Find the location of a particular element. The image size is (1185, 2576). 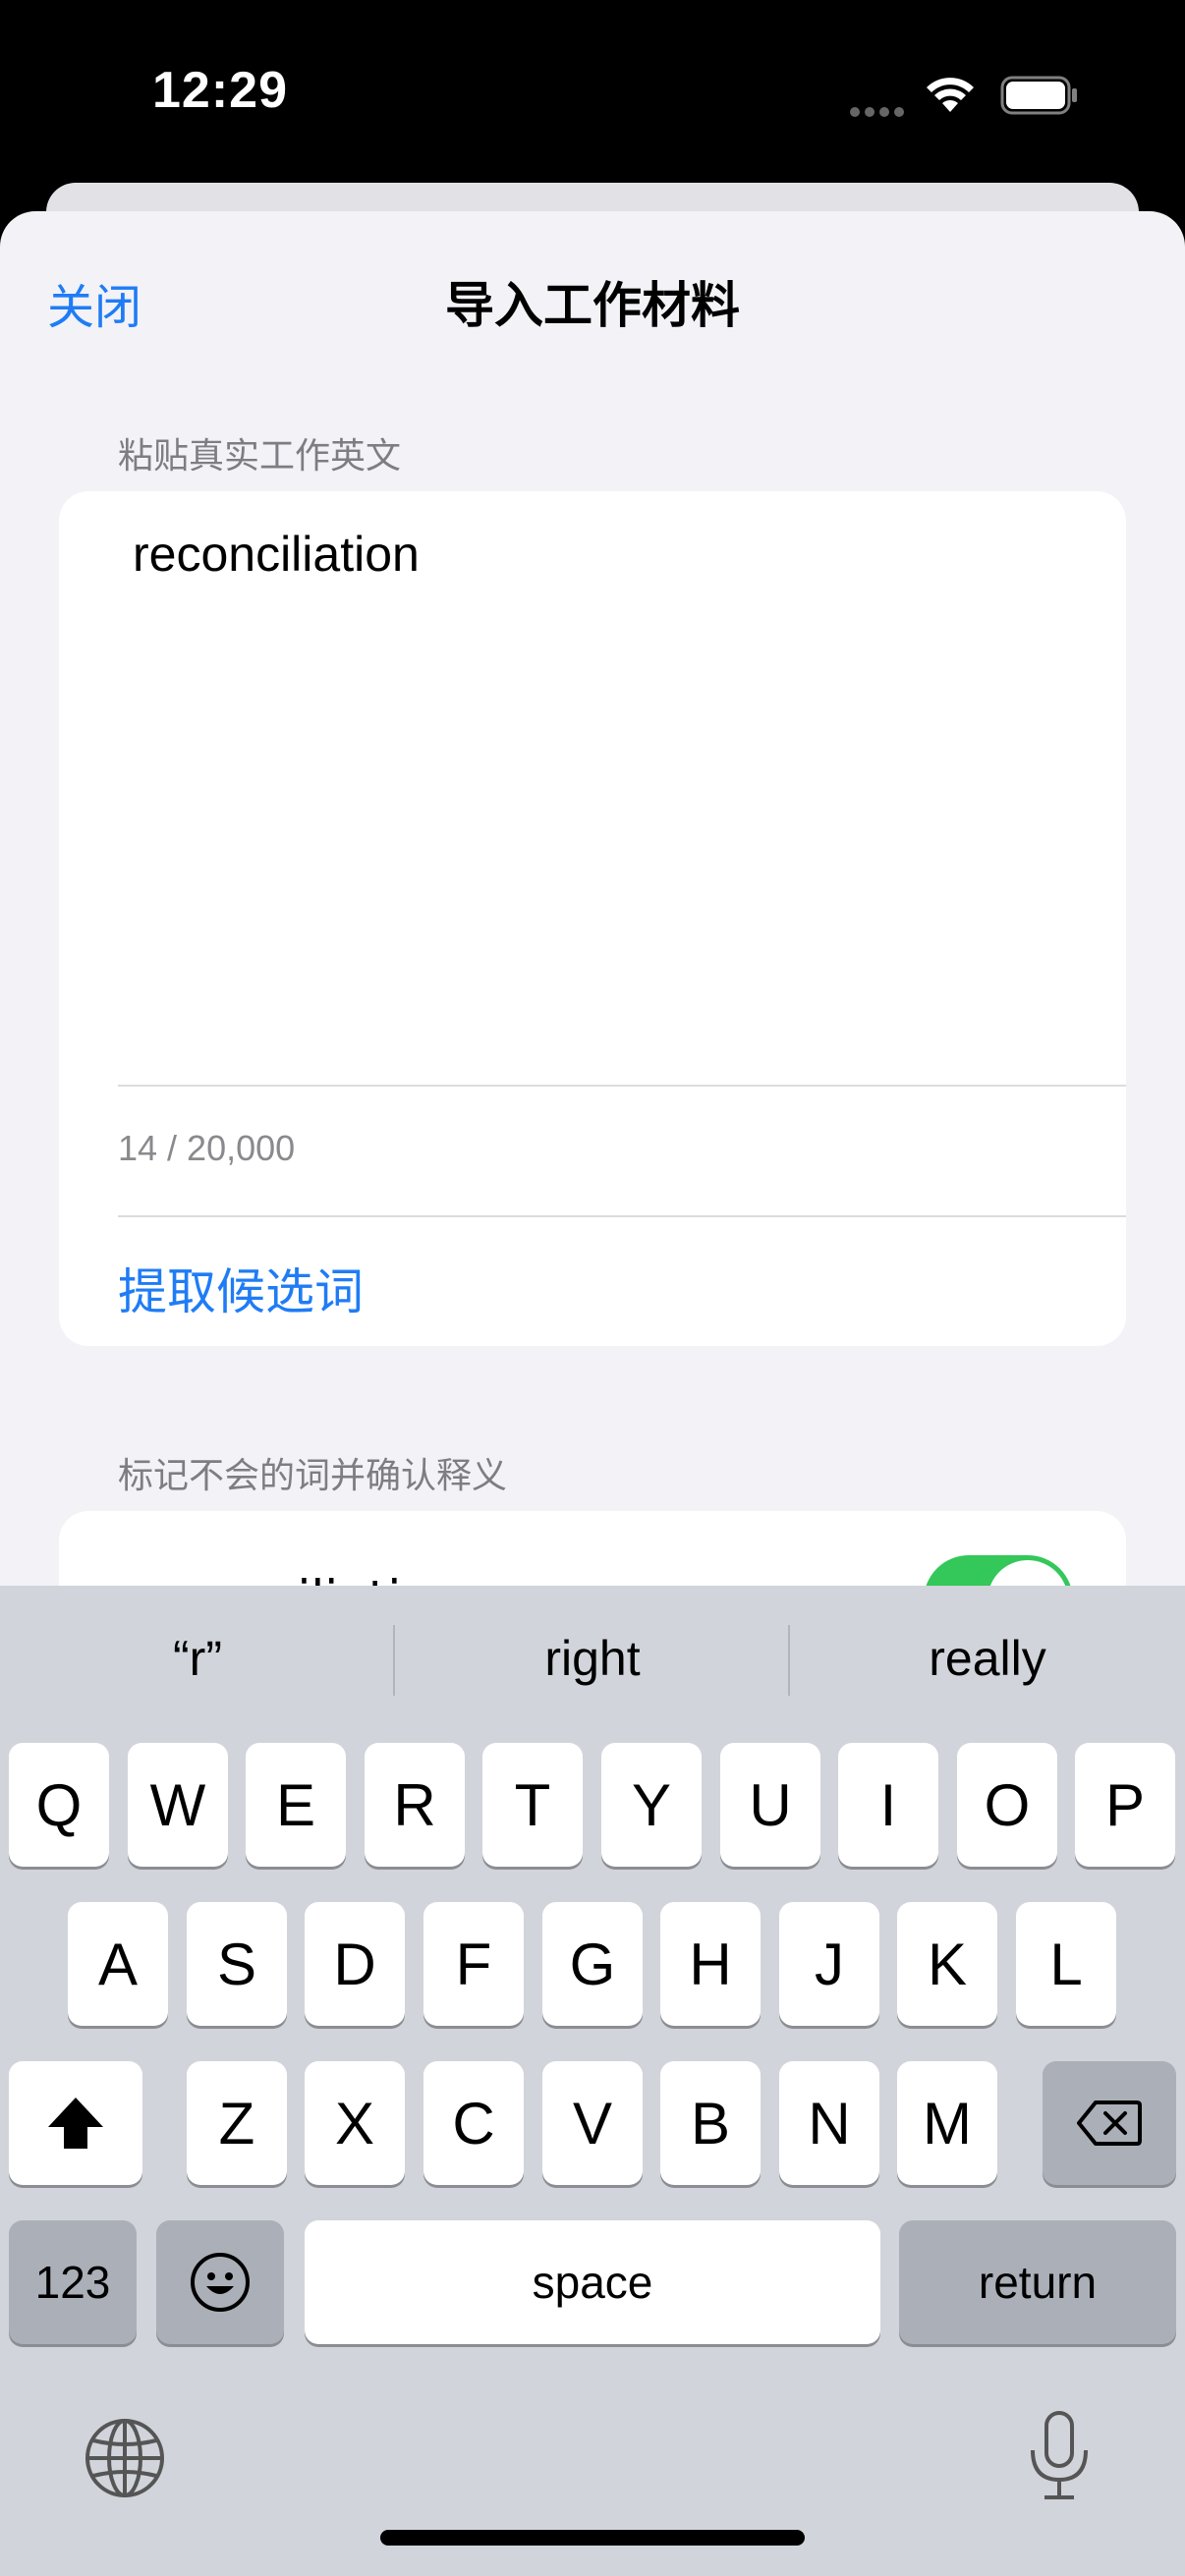

paste-section-header: 粘贴真实工作英文 is located at coordinates (260, 456).